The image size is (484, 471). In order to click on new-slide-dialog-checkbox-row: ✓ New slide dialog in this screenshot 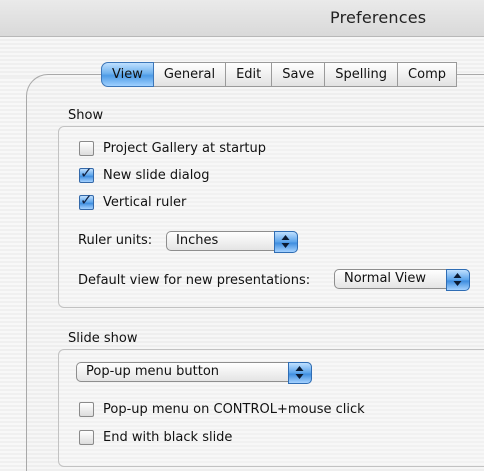, I will do `click(144, 174)`.